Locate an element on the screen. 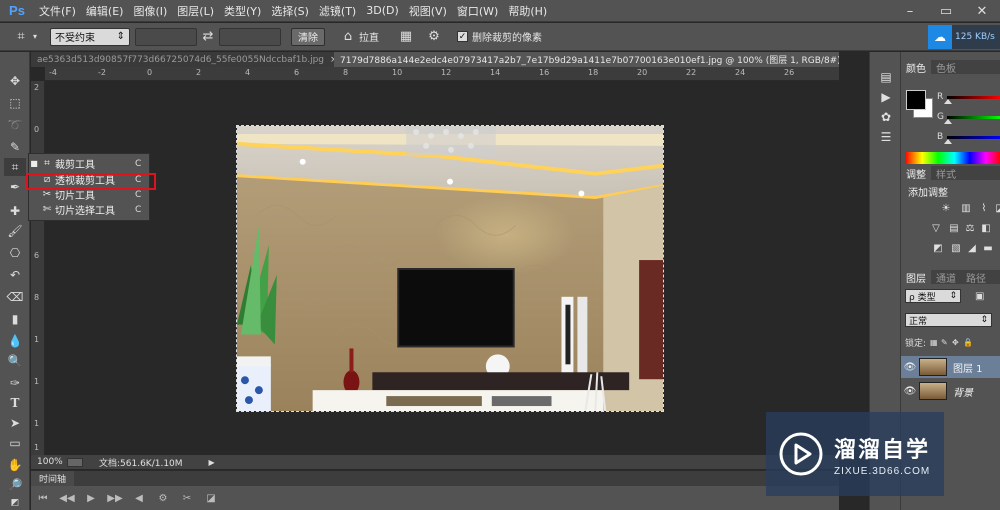 This screenshot has height=510, width=1000. first-frame-icon: ⏮ is located at coordinates (43, 498).